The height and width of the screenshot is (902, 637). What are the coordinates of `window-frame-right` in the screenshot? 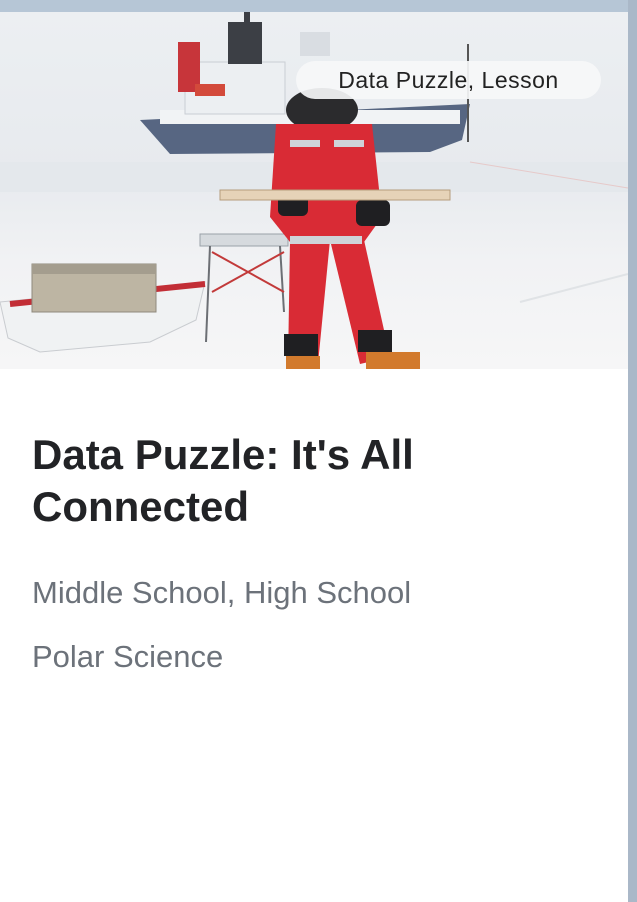 It's located at (632, 451).